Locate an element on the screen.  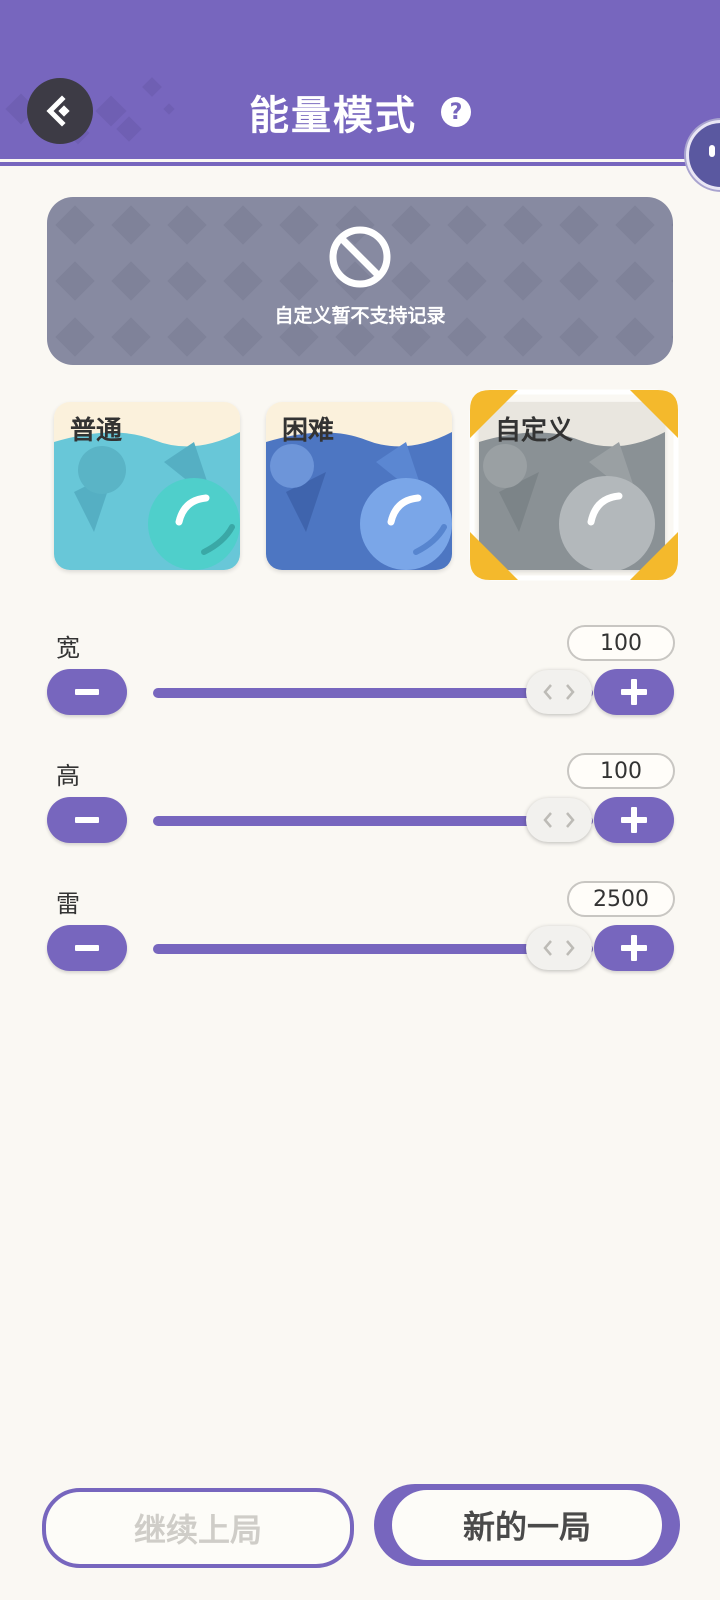
mode-card-hard: 困难 is located at coordinates (359, 486).